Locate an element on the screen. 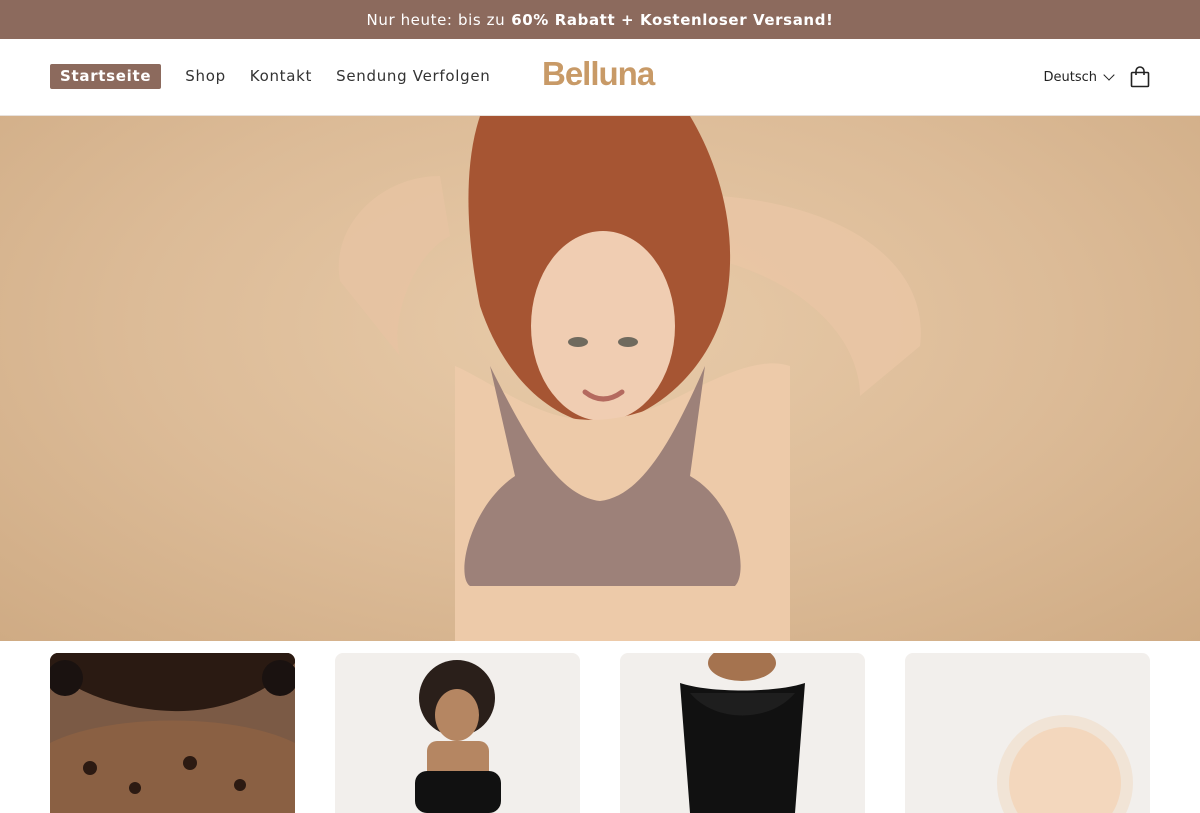 Image resolution: width=1200 pixels, height=813 pixels. language-selector: Deutsch is located at coordinates (1079, 77).